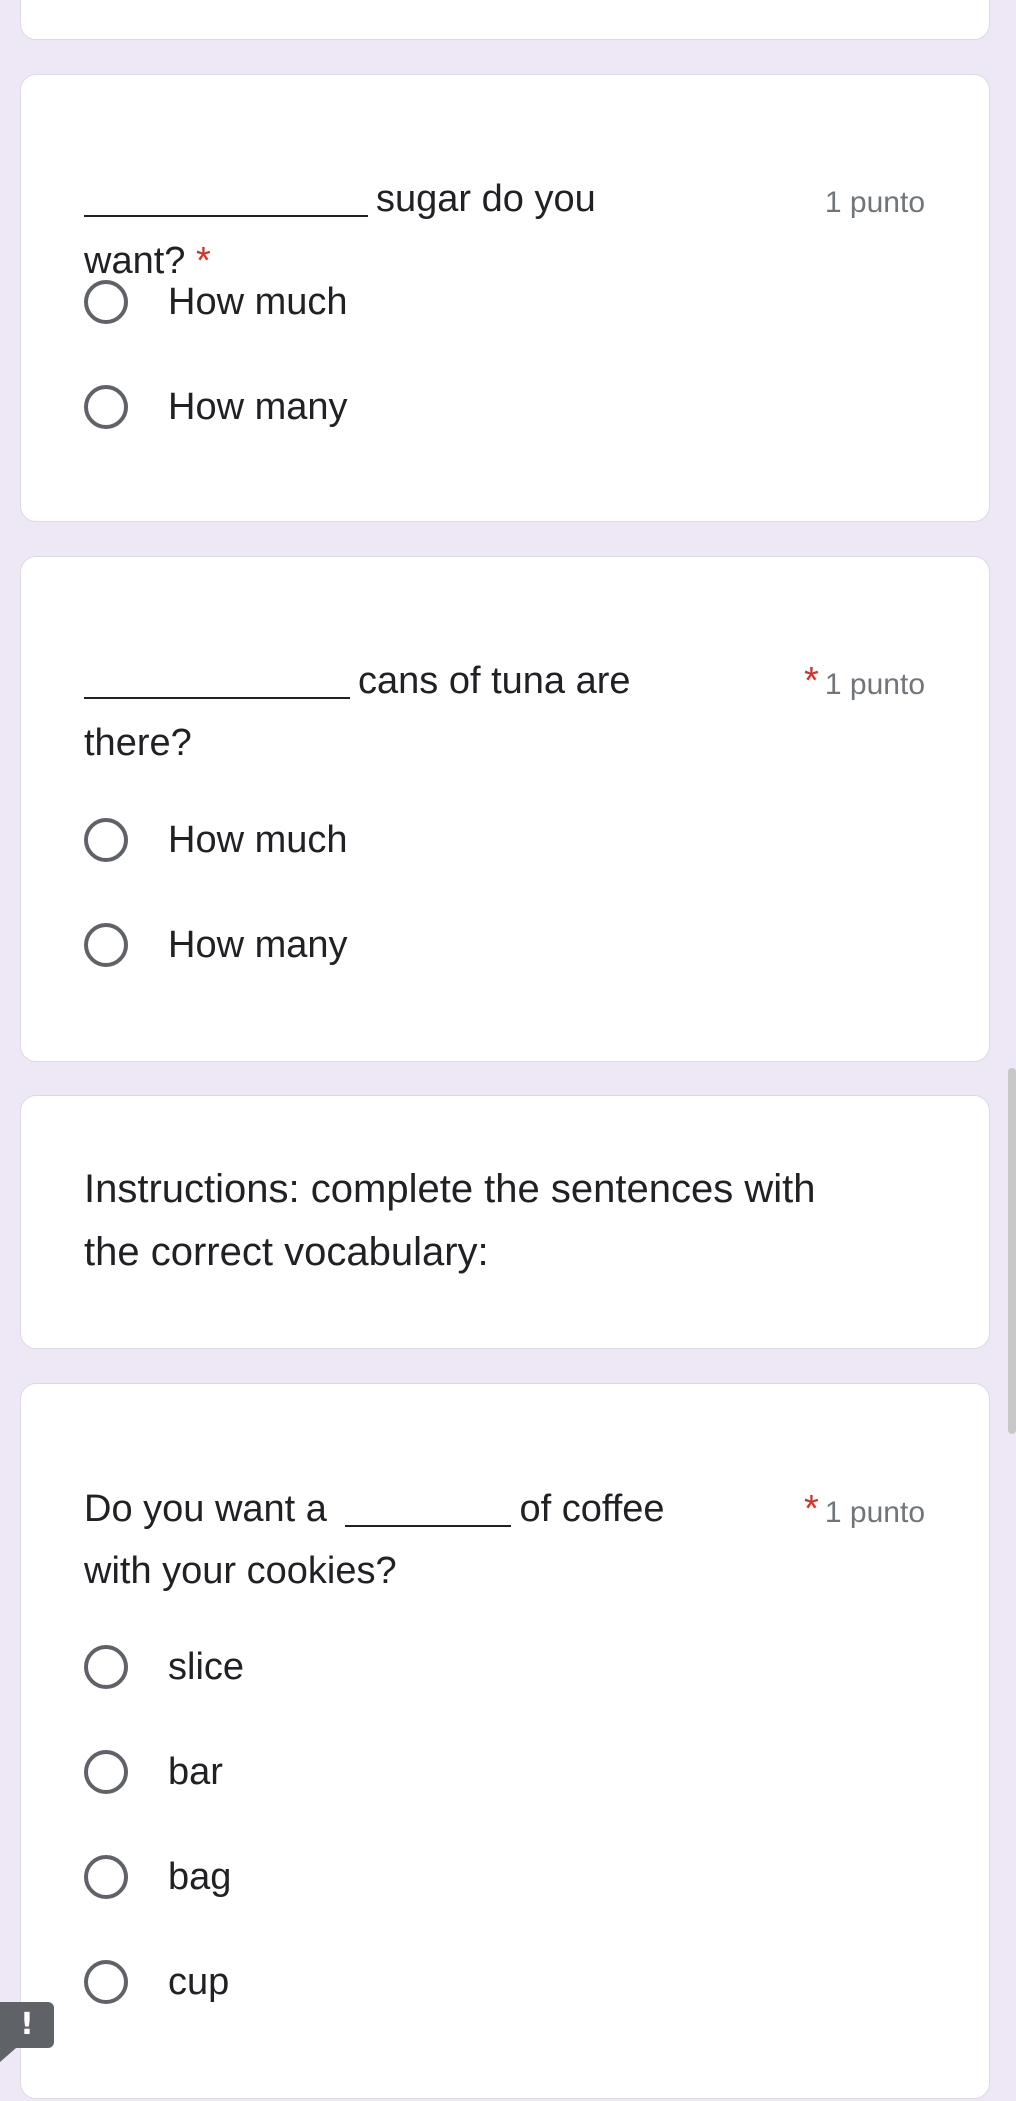 This screenshot has height=2101, width=1016. Describe the element at coordinates (156, 1982) in the screenshot. I see `option-cup: cup` at that location.